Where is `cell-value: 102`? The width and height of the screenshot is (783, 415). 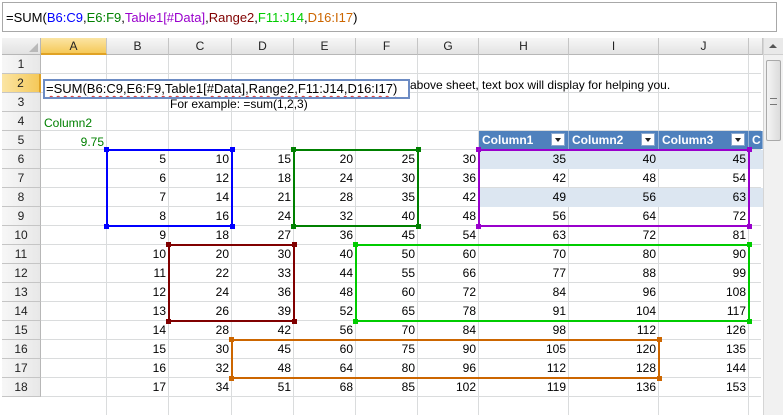 cell-value: 102 is located at coordinates (448, 387).